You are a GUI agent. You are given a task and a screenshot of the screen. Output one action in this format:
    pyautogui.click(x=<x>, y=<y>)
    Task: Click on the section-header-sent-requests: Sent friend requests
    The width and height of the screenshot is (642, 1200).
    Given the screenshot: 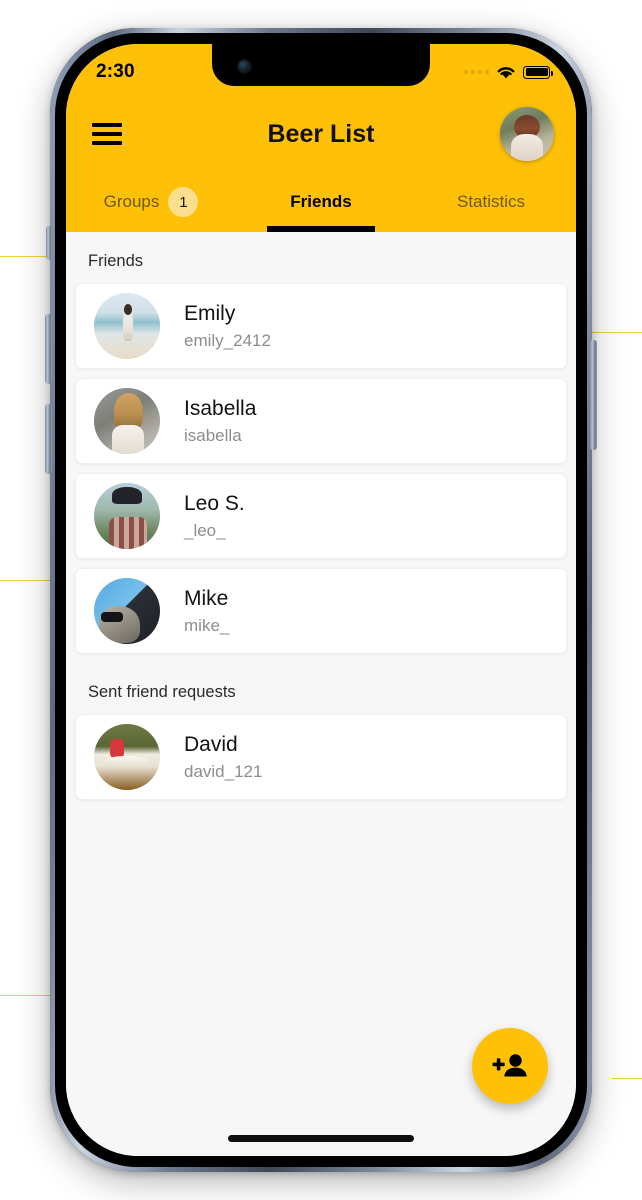 What is the action you would take?
    pyautogui.click(x=162, y=692)
    